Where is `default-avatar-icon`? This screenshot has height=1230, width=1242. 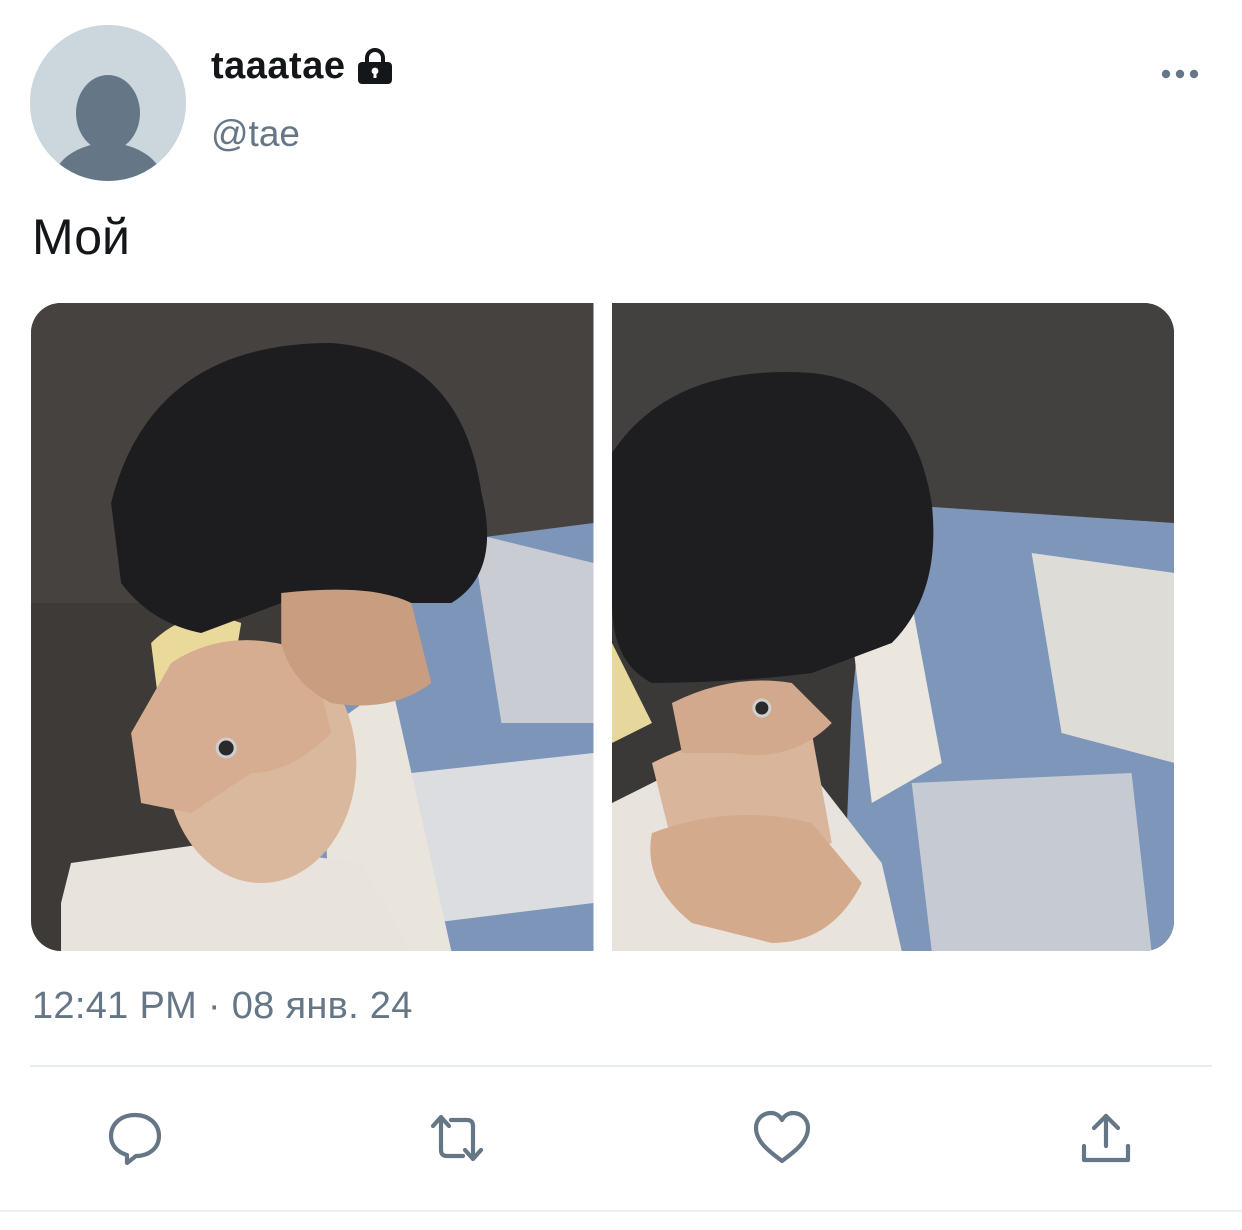
default-avatar-icon is located at coordinates (108, 103).